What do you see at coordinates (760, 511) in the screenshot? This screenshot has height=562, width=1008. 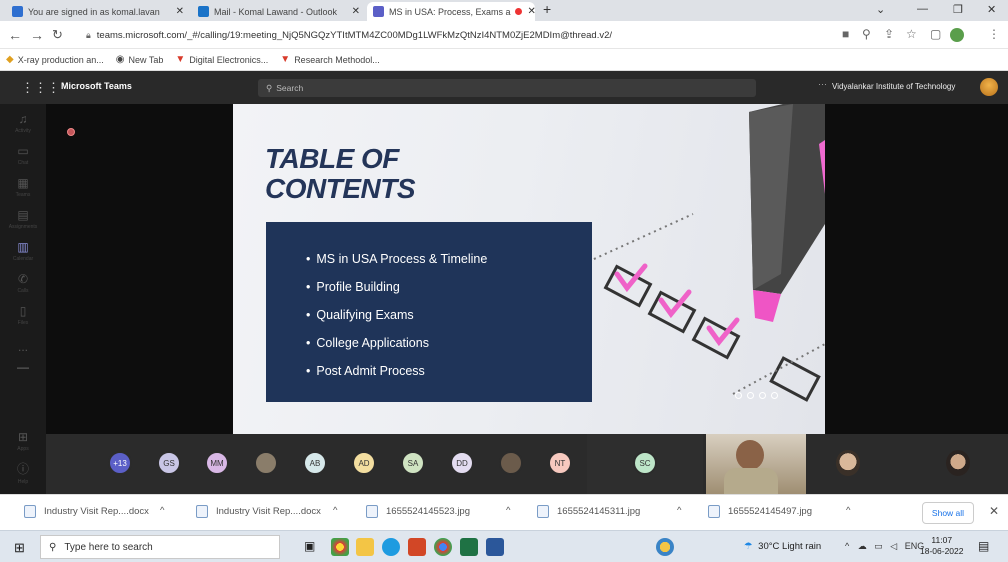 I see `download-item: 1655524145497.jpg` at bounding box center [760, 511].